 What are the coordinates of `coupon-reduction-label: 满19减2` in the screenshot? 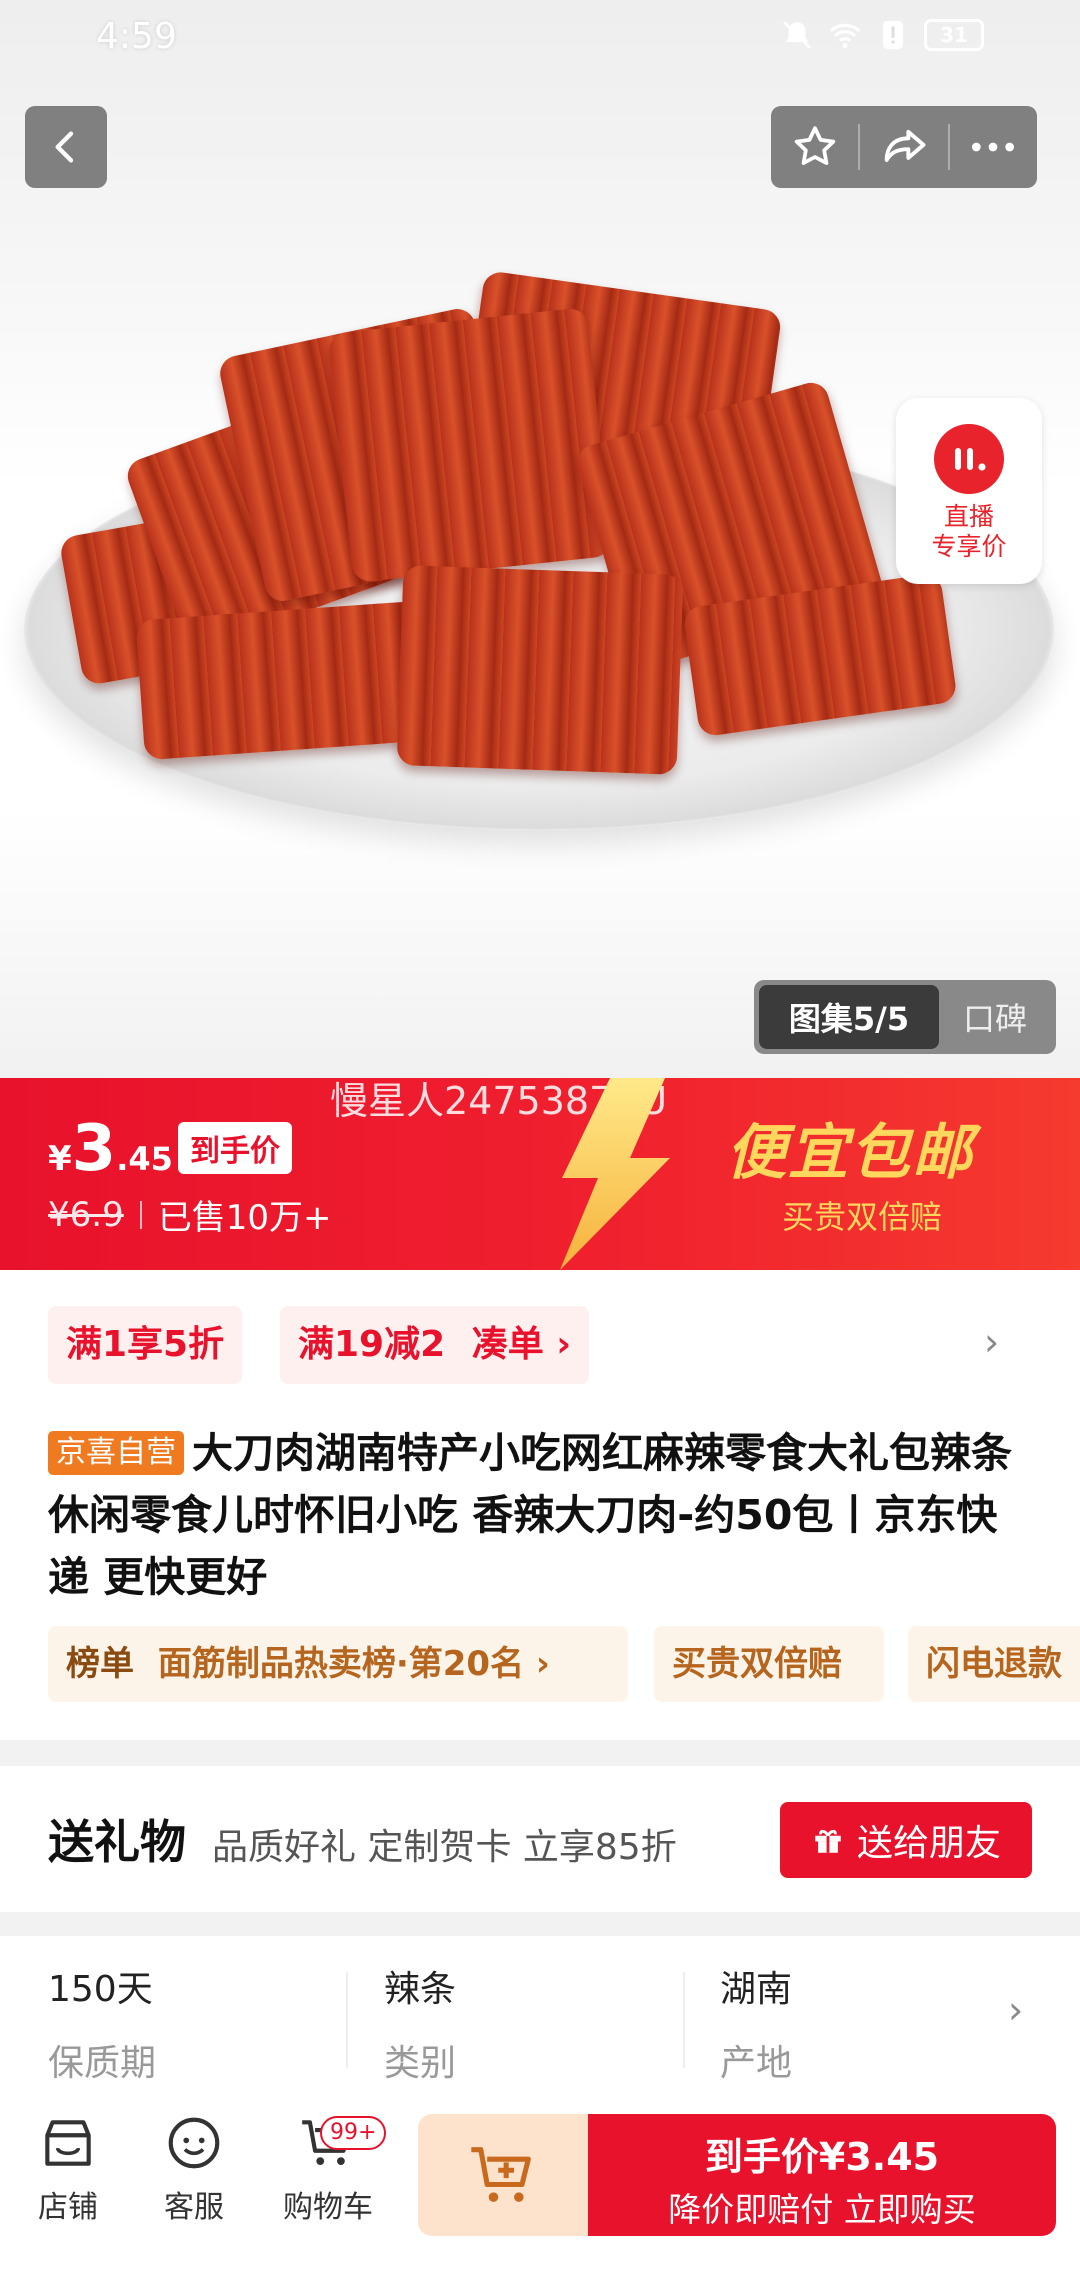 It's located at (372, 1344).